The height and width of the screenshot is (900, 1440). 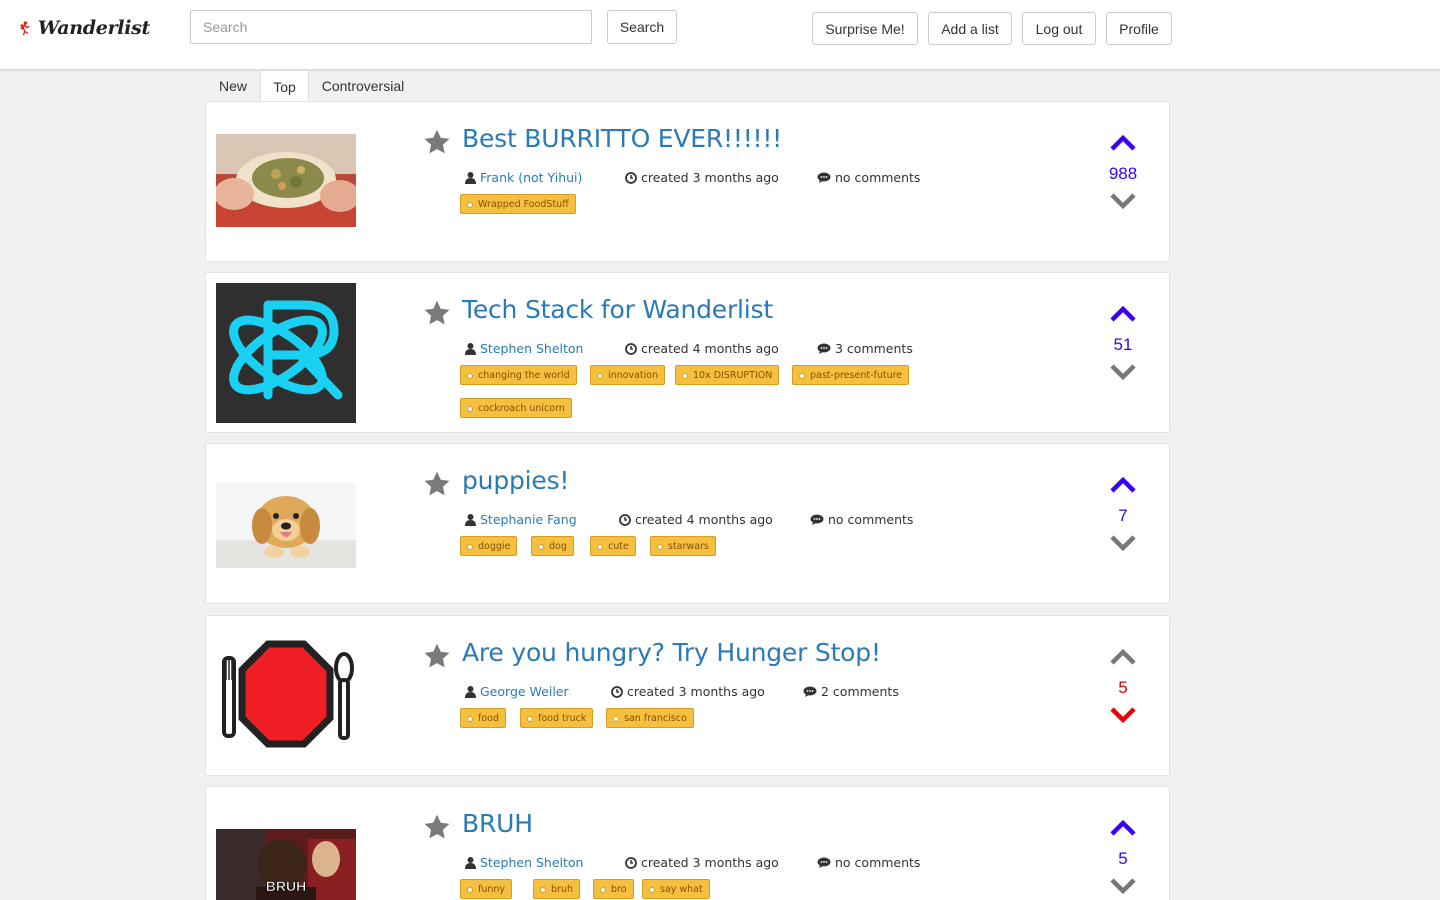 What do you see at coordinates (642, 27) in the screenshot?
I see `search-button: Search` at bounding box center [642, 27].